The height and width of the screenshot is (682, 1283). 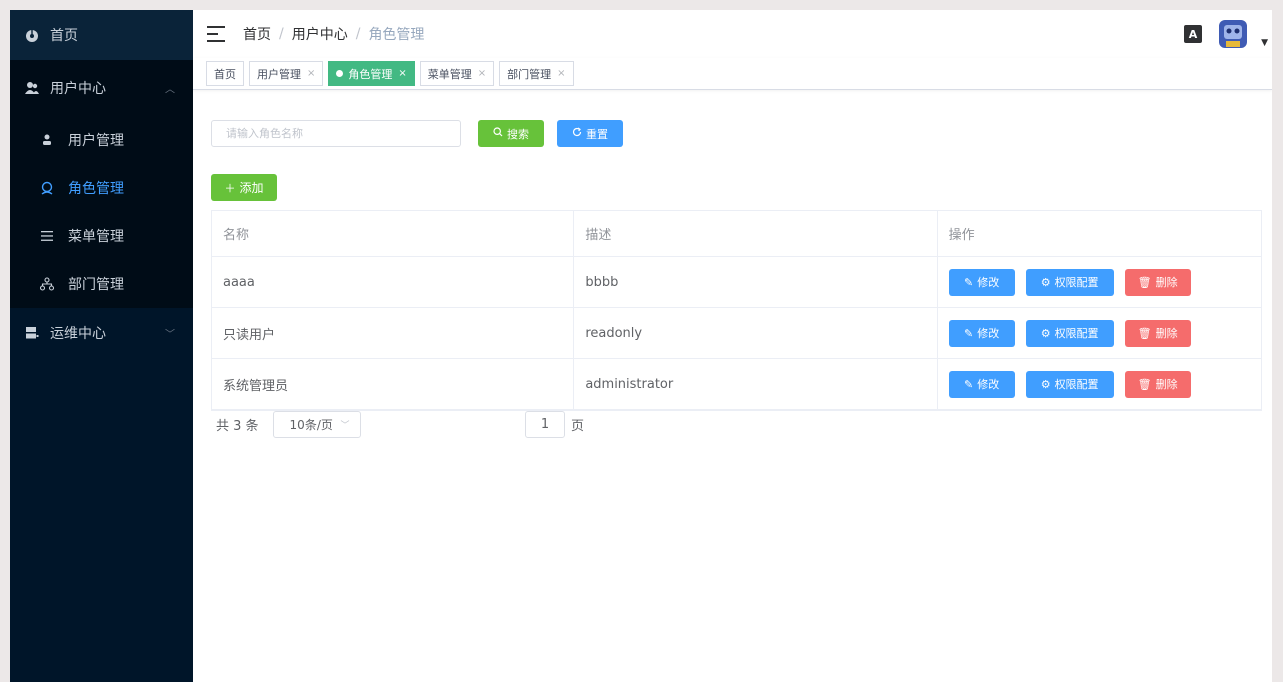 What do you see at coordinates (393, 333) in the screenshot?
I see `cell-name: 只读用户` at bounding box center [393, 333].